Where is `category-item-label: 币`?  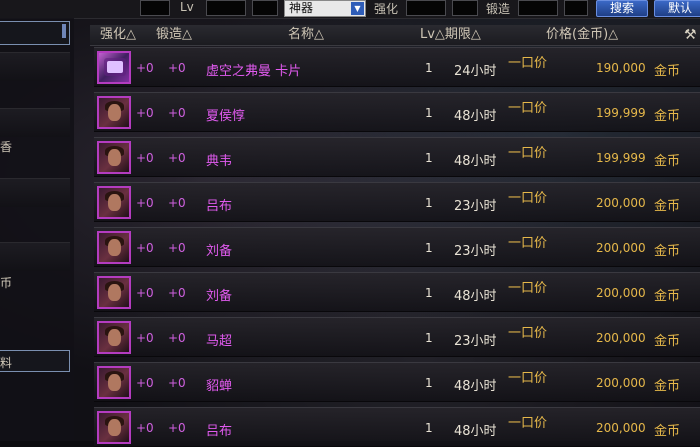
category-item-label: 币 is located at coordinates (6, 282).